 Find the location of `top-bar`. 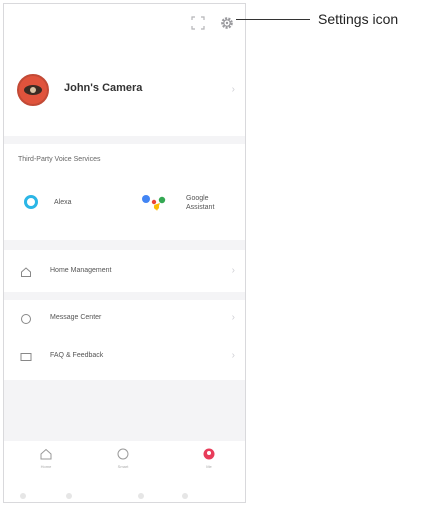

top-bar is located at coordinates (124, 24).